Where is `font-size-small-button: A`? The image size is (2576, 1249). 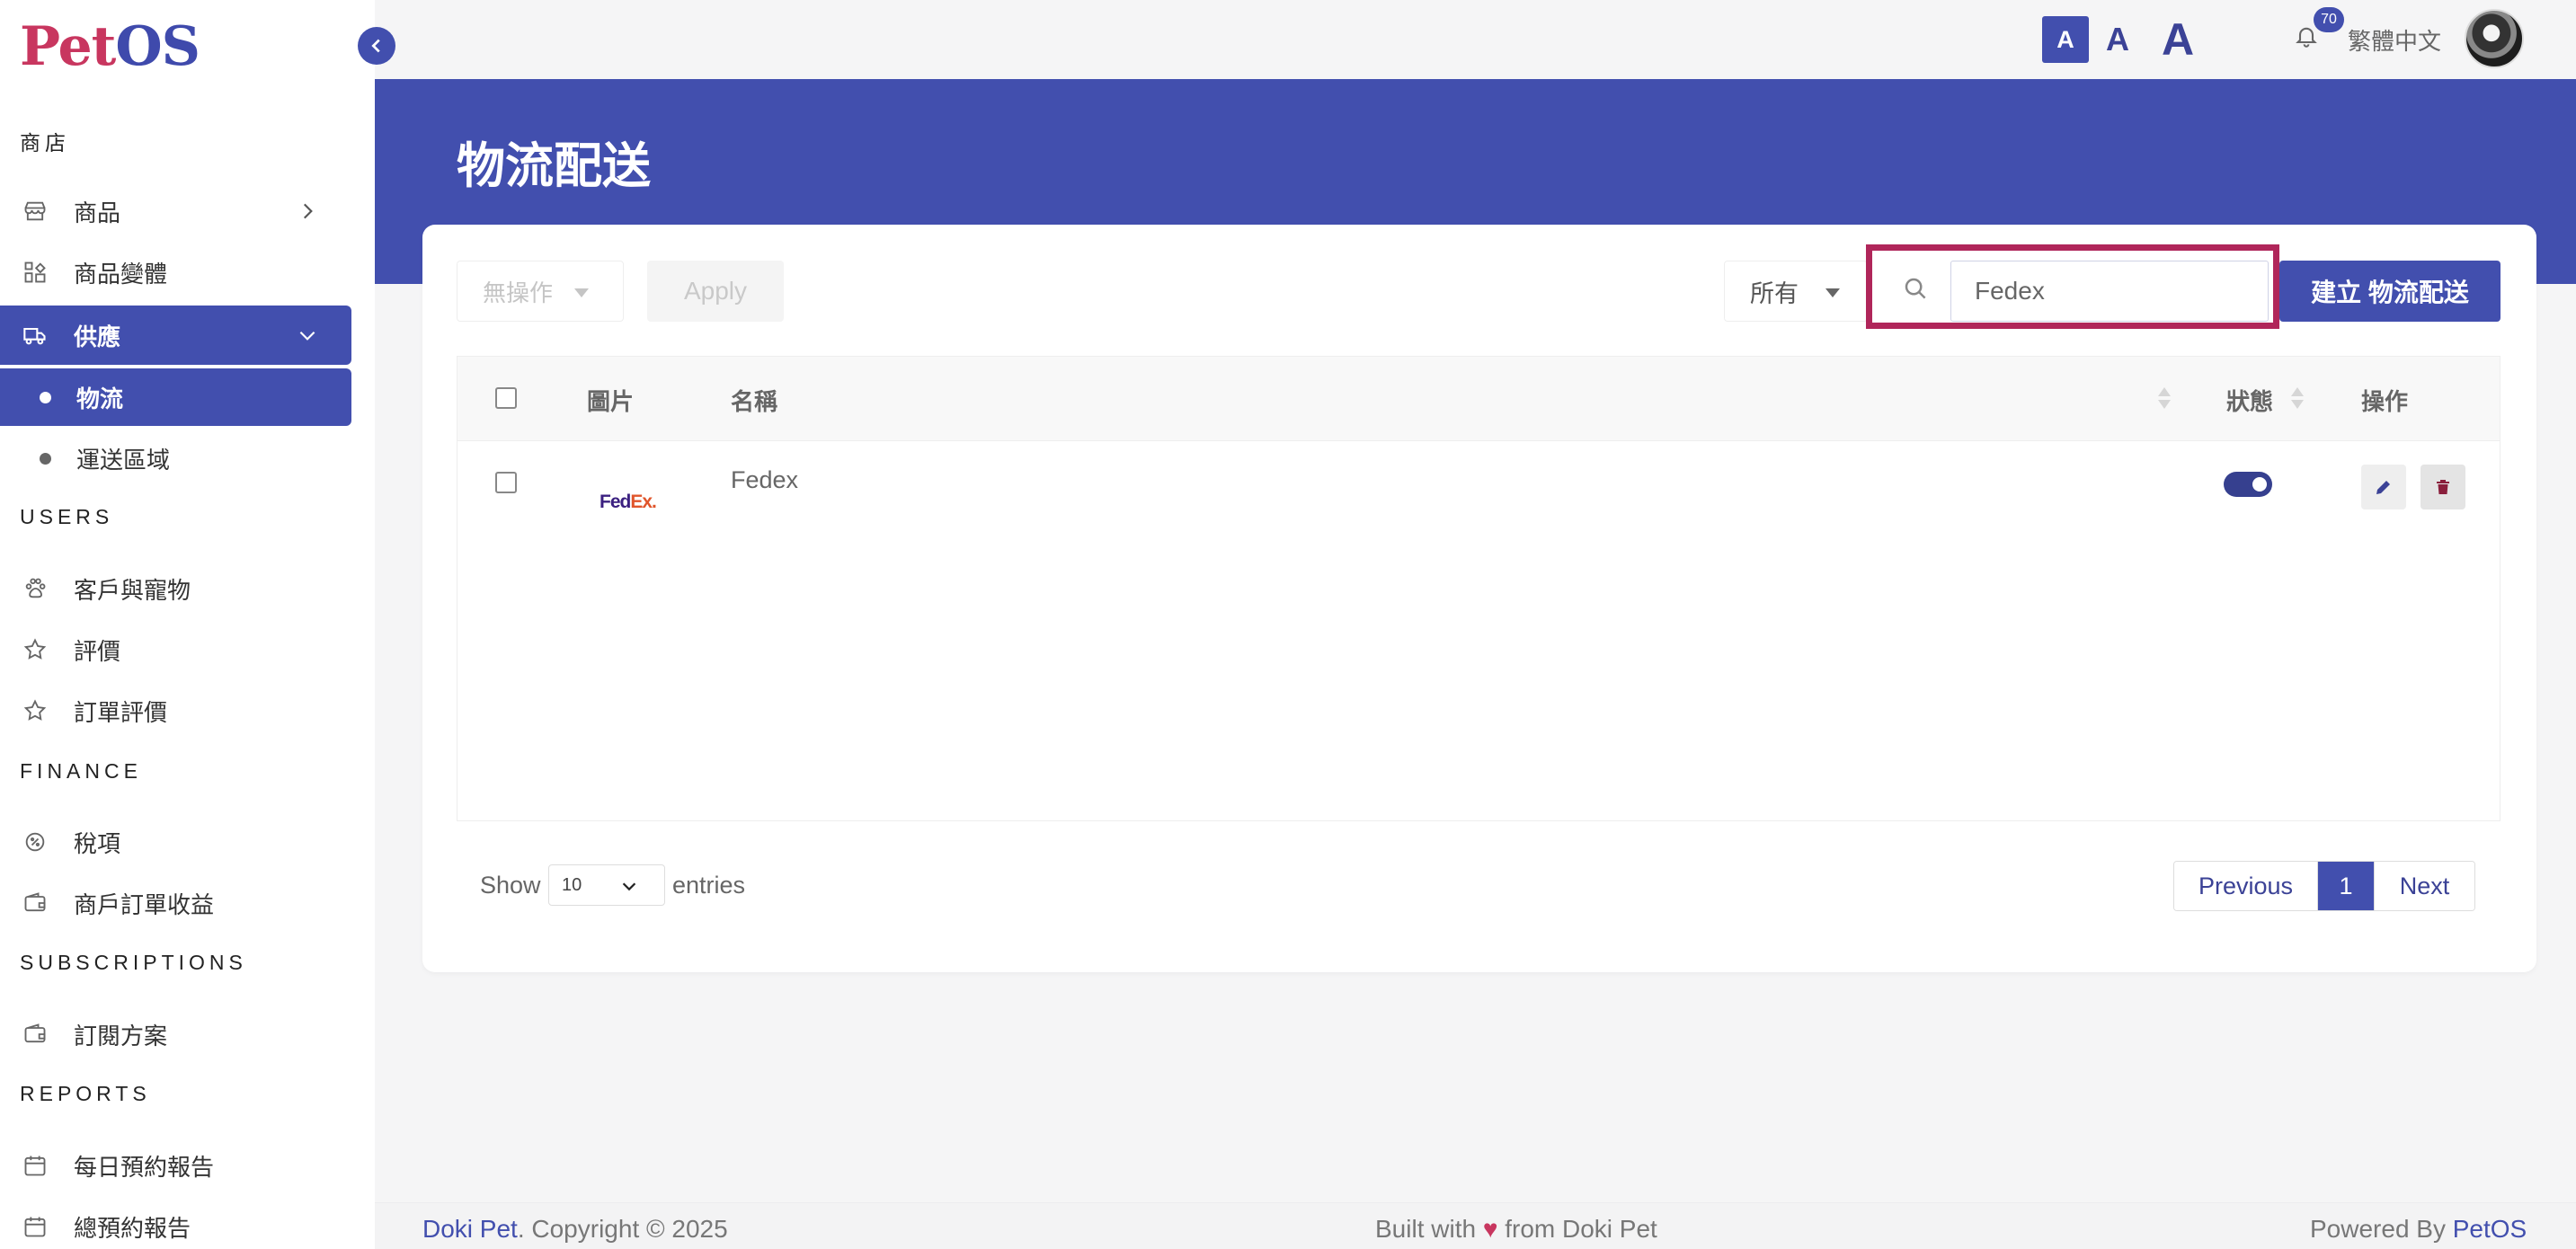 font-size-small-button: A is located at coordinates (2065, 39).